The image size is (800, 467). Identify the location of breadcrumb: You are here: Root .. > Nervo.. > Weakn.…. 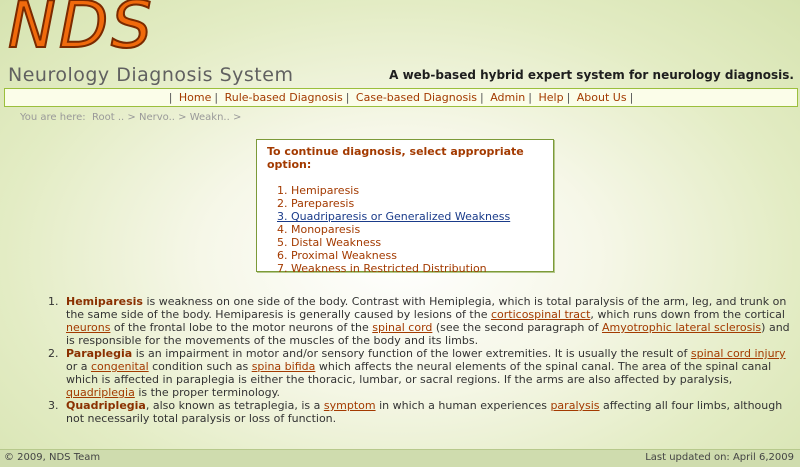
(131, 117).